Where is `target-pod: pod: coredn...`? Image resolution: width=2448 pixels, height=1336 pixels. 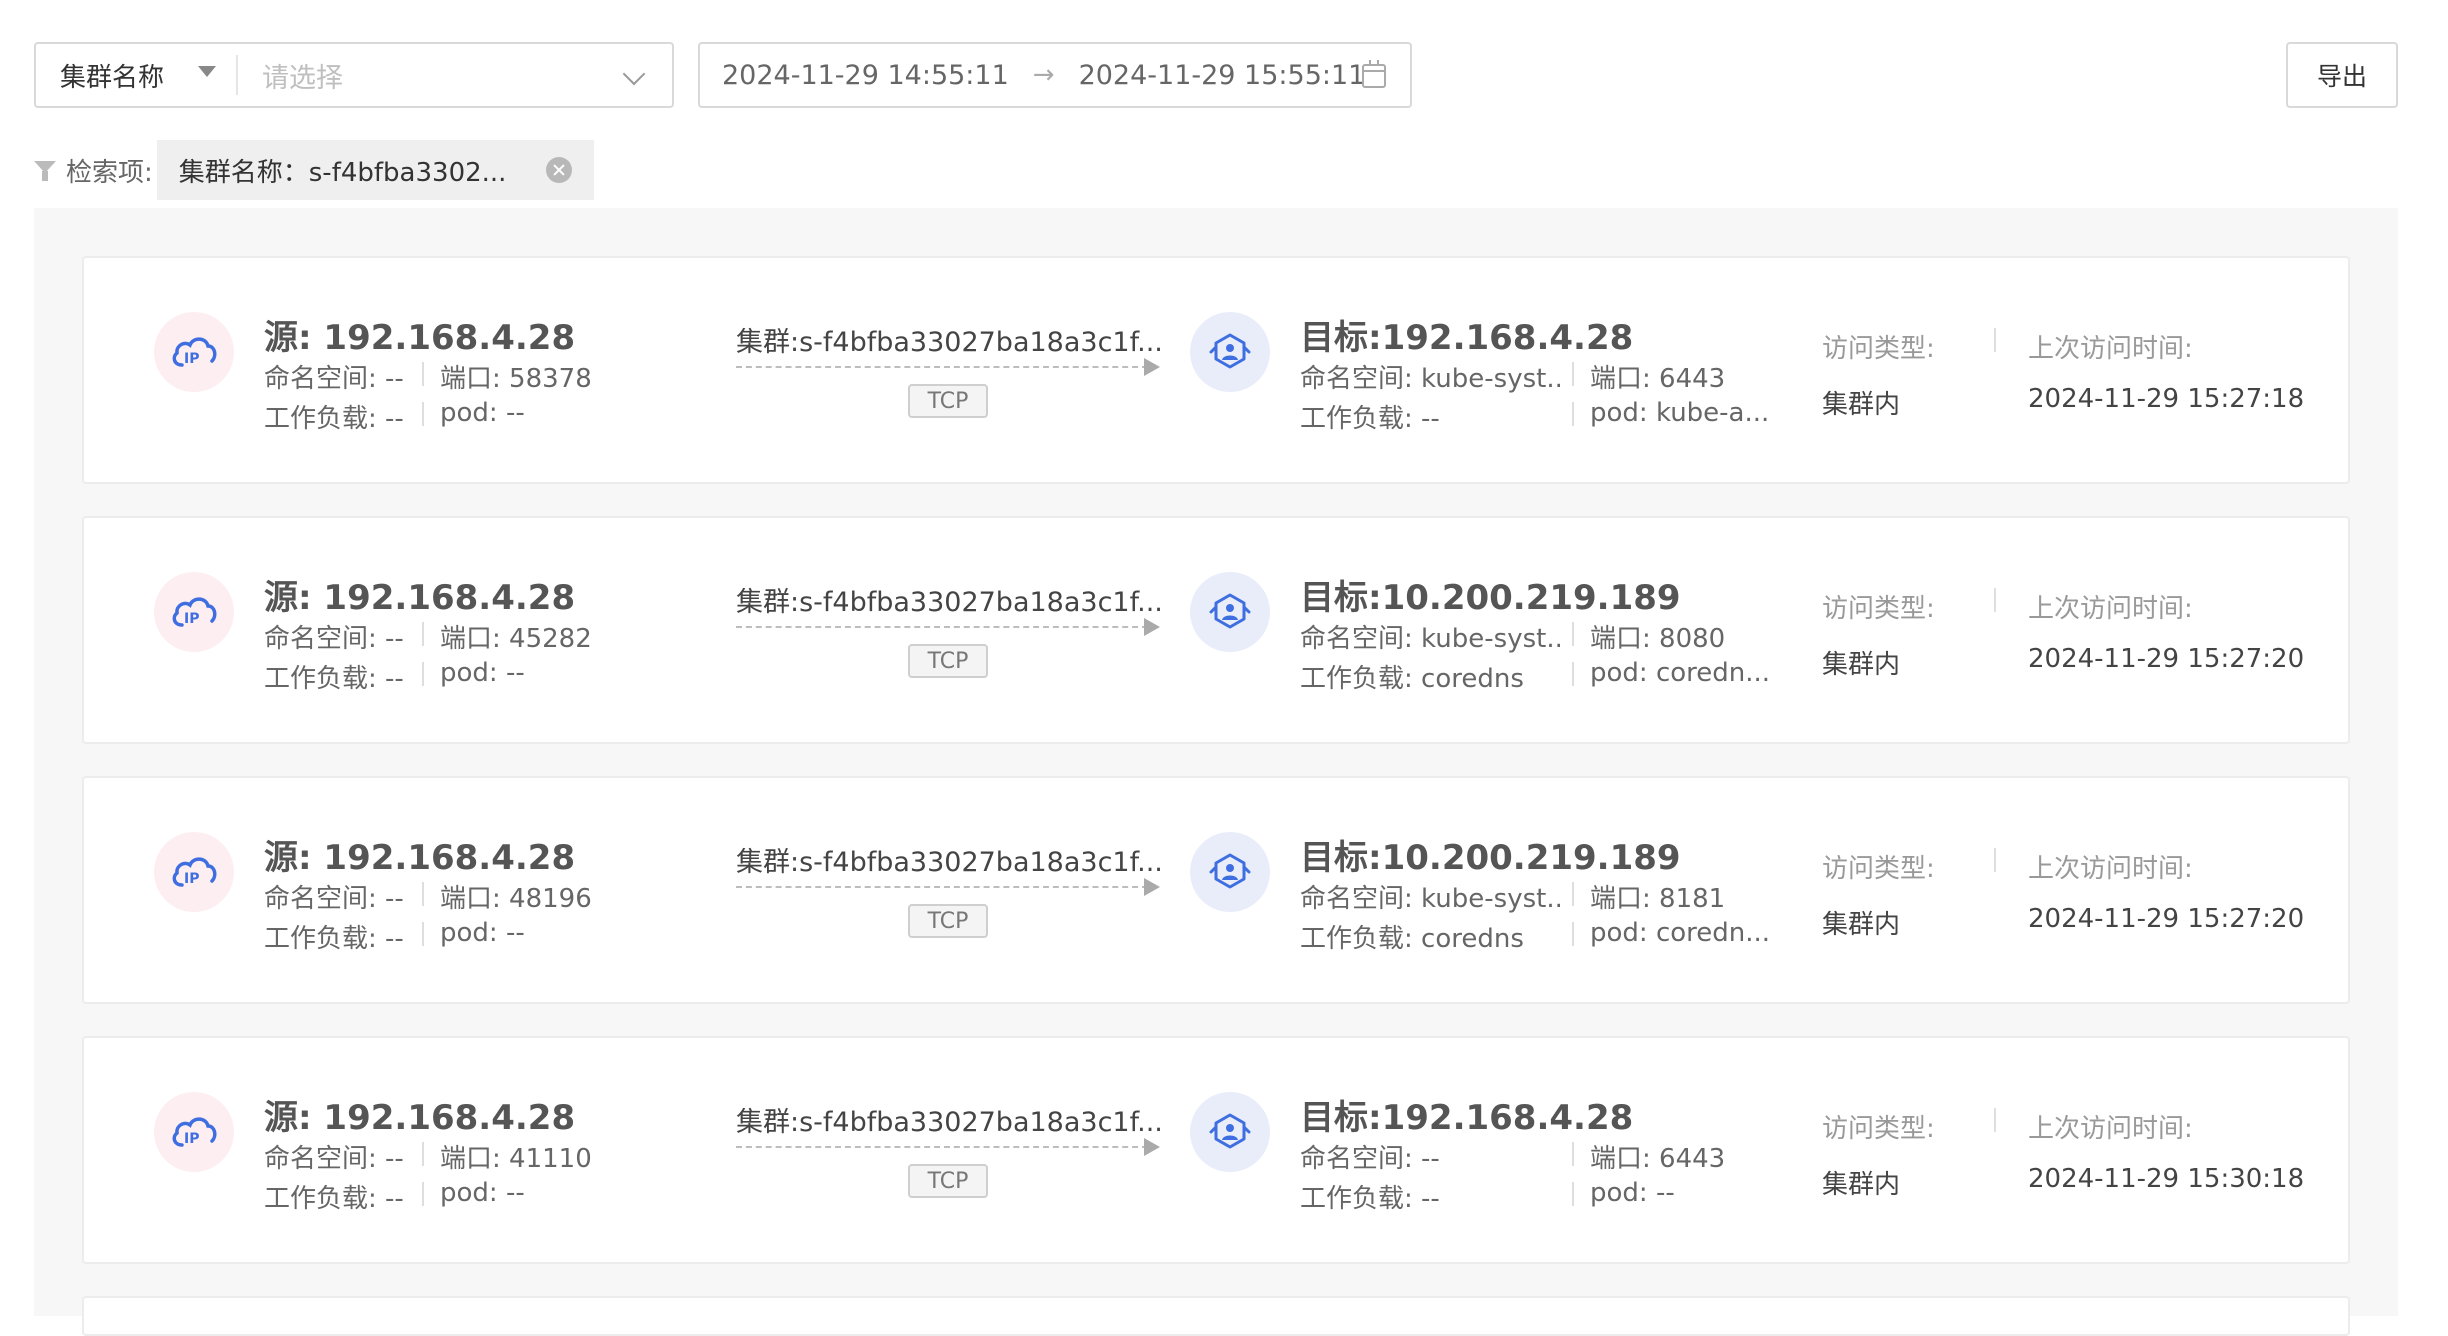
target-pod: pod: coredn... is located at coordinates (1680, 933).